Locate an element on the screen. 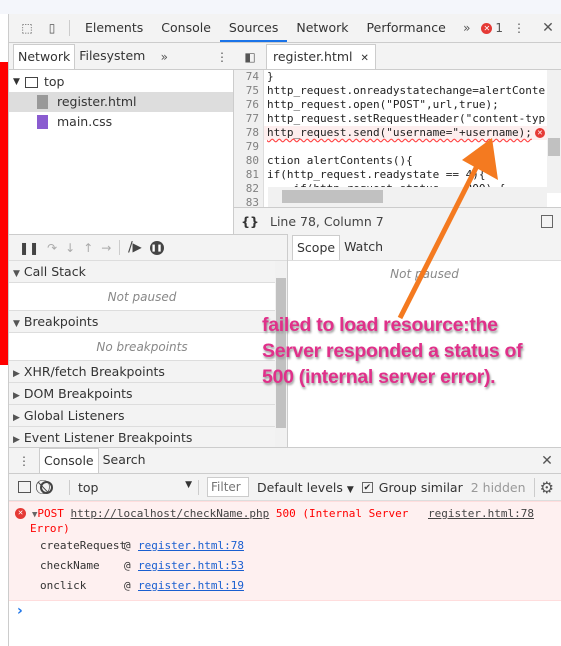 Image resolution: width=561 pixels, height=646 pixels. nav-tab-network: Network is located at coordinates (44, 56).